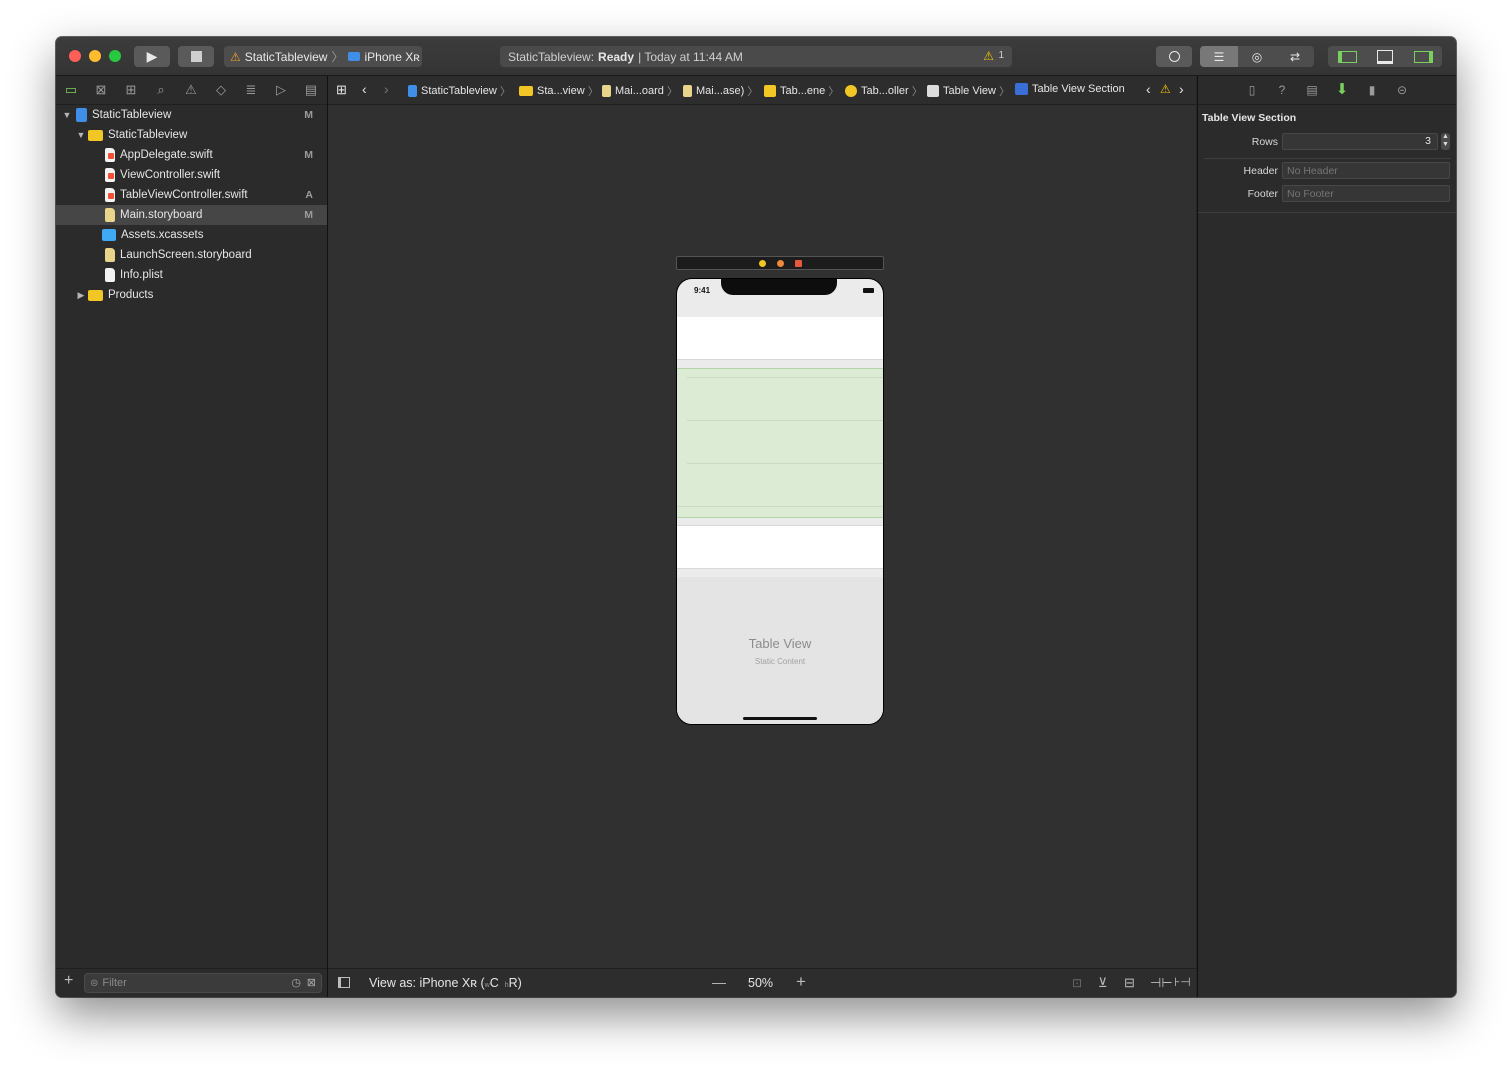 The image size is (1512, 1072). What do you see at coordinates (75, 56) in the screenshot?
I see `close-window-button` at bounding box center [75, 56].